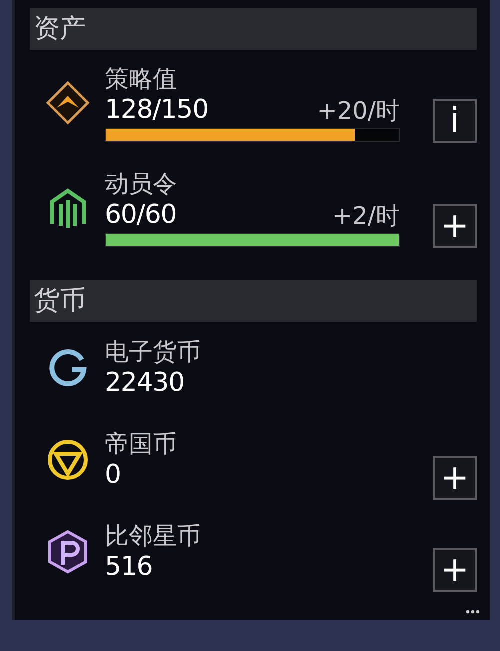 This screenshot has height=651, width=500. I want to click on item-value: 516, so click(129, 567).